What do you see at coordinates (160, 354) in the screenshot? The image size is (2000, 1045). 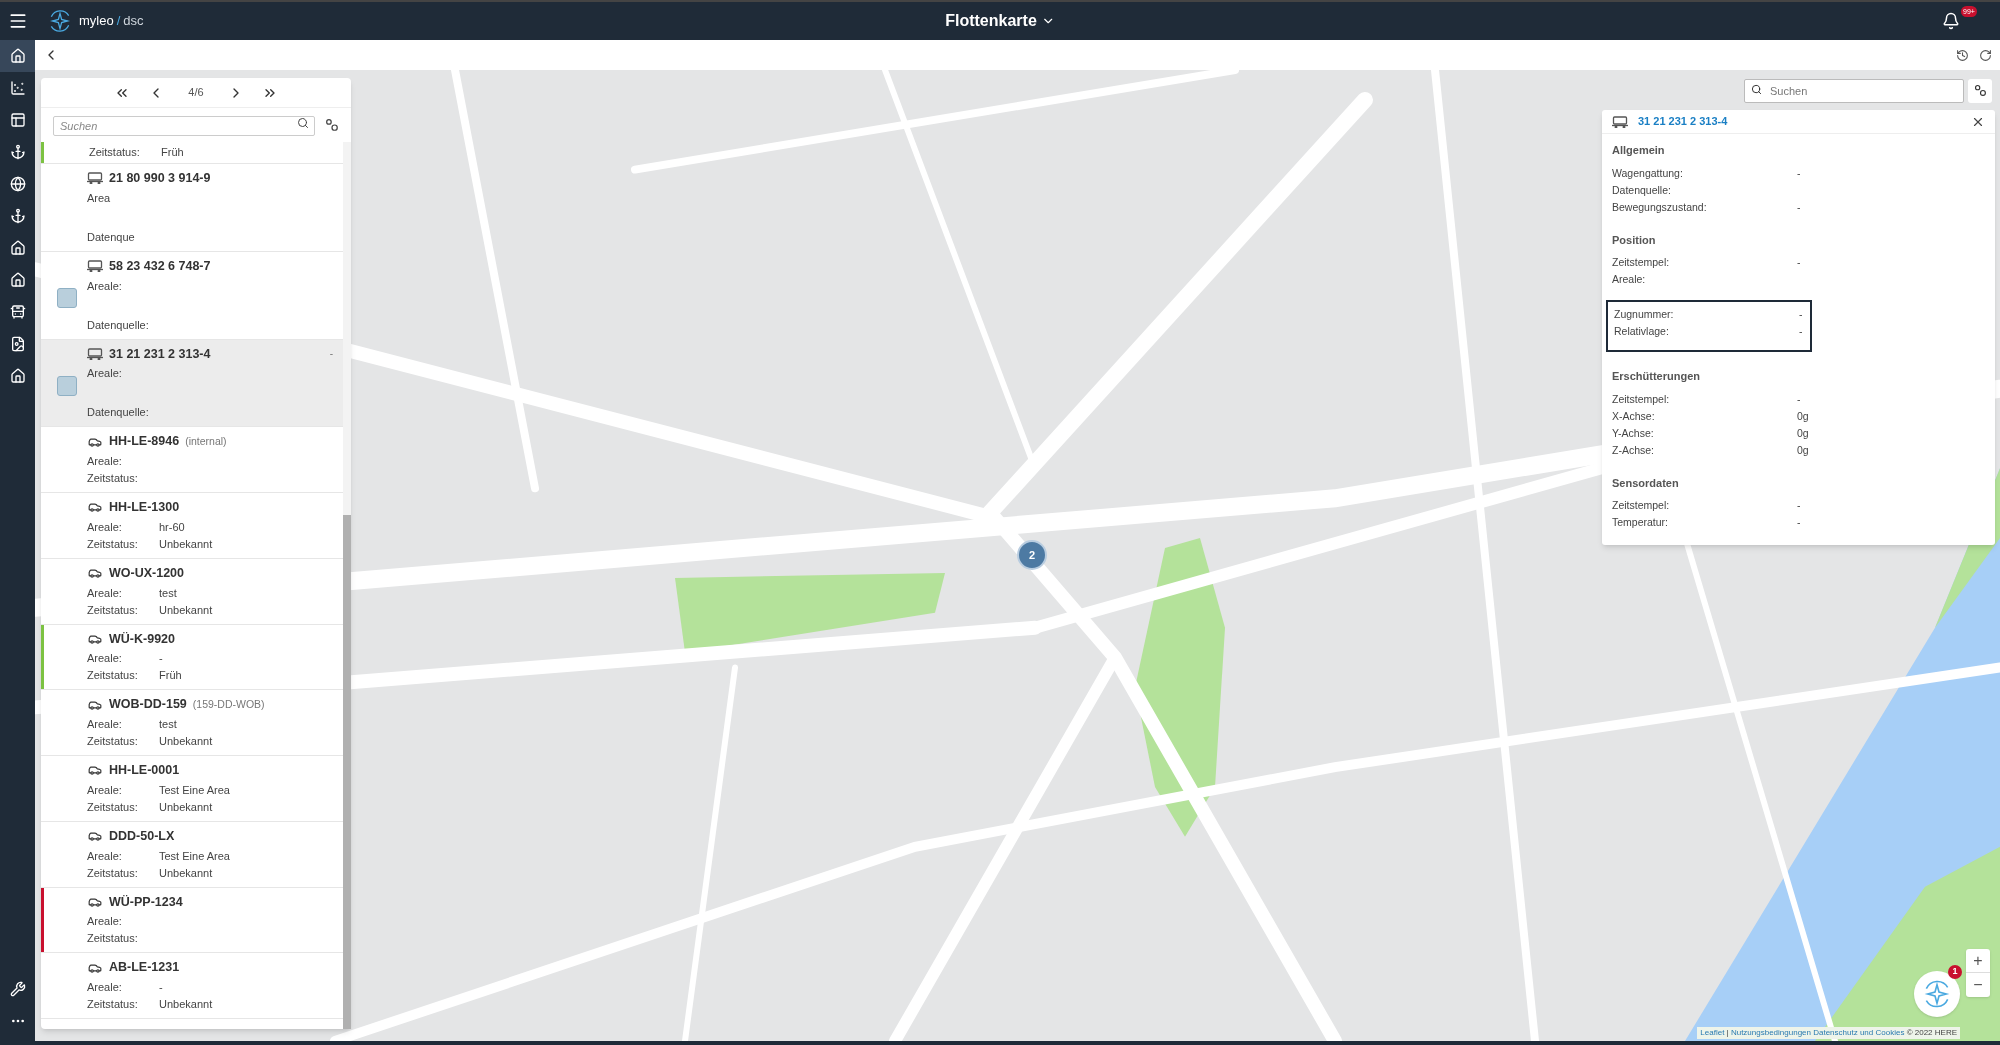 I see `item-title: 31 21 231 2 313-4` at bounding box center [160, 354].